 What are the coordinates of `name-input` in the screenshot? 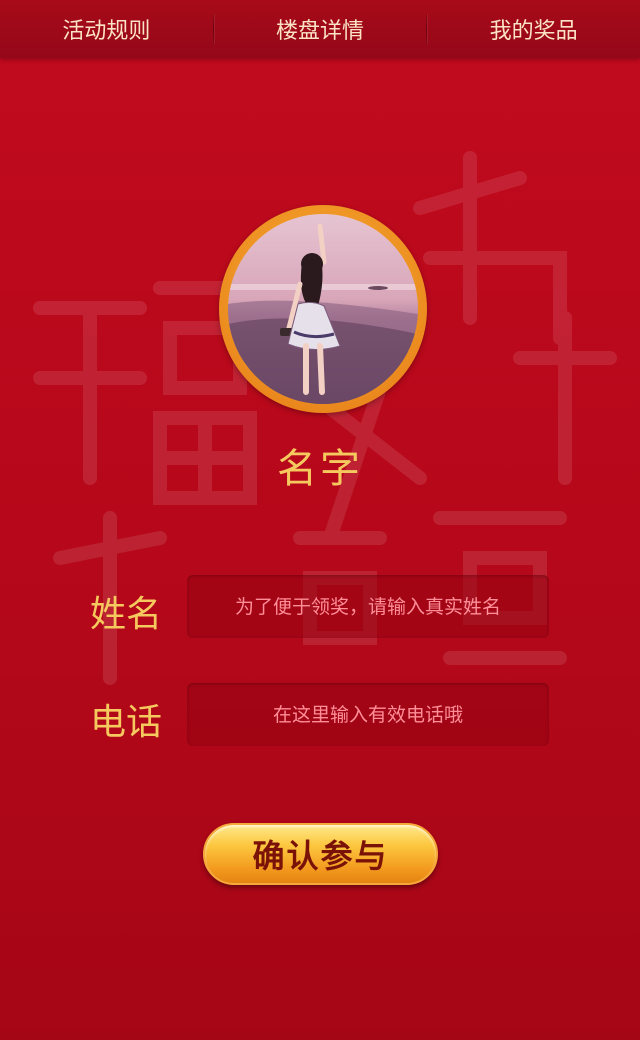 It's located at (368, 606).